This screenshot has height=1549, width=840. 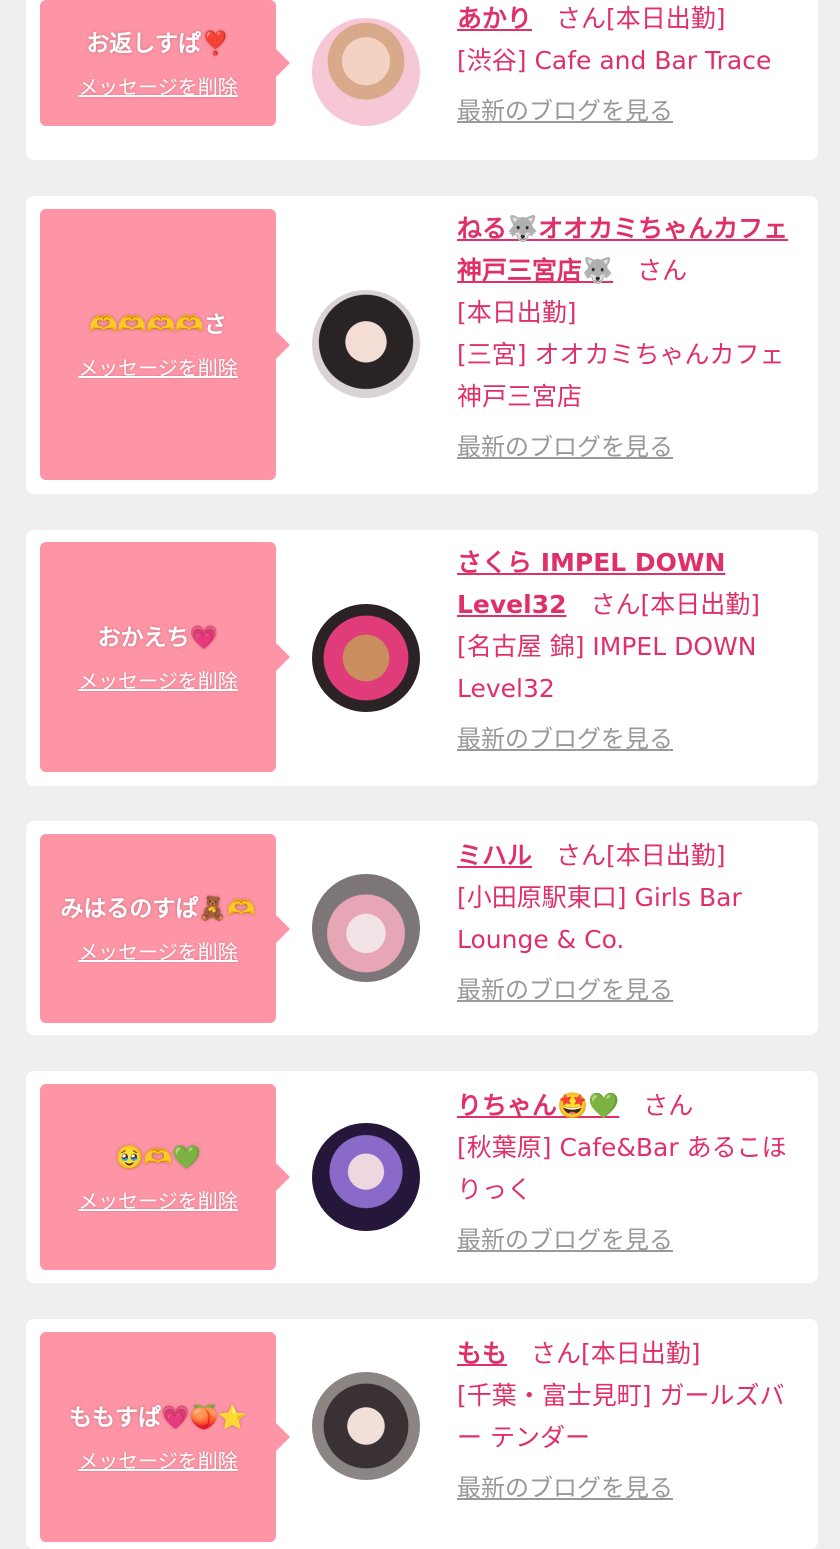 I want to click on message-bubble: 🫶🫶🫶🫶さ メッセージを削除, so click(x=165, y=344).